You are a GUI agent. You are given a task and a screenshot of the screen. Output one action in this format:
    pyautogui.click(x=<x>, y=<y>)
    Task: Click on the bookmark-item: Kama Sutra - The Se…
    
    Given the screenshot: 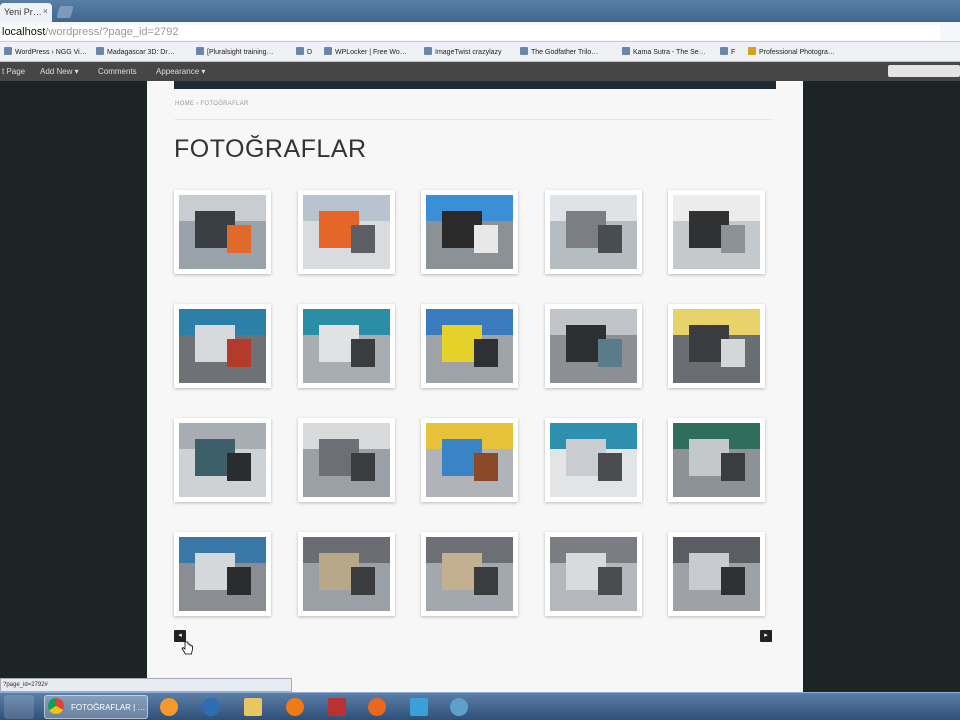 What is the action you would take?
    pyautogui.click(x=664, y=51)
    